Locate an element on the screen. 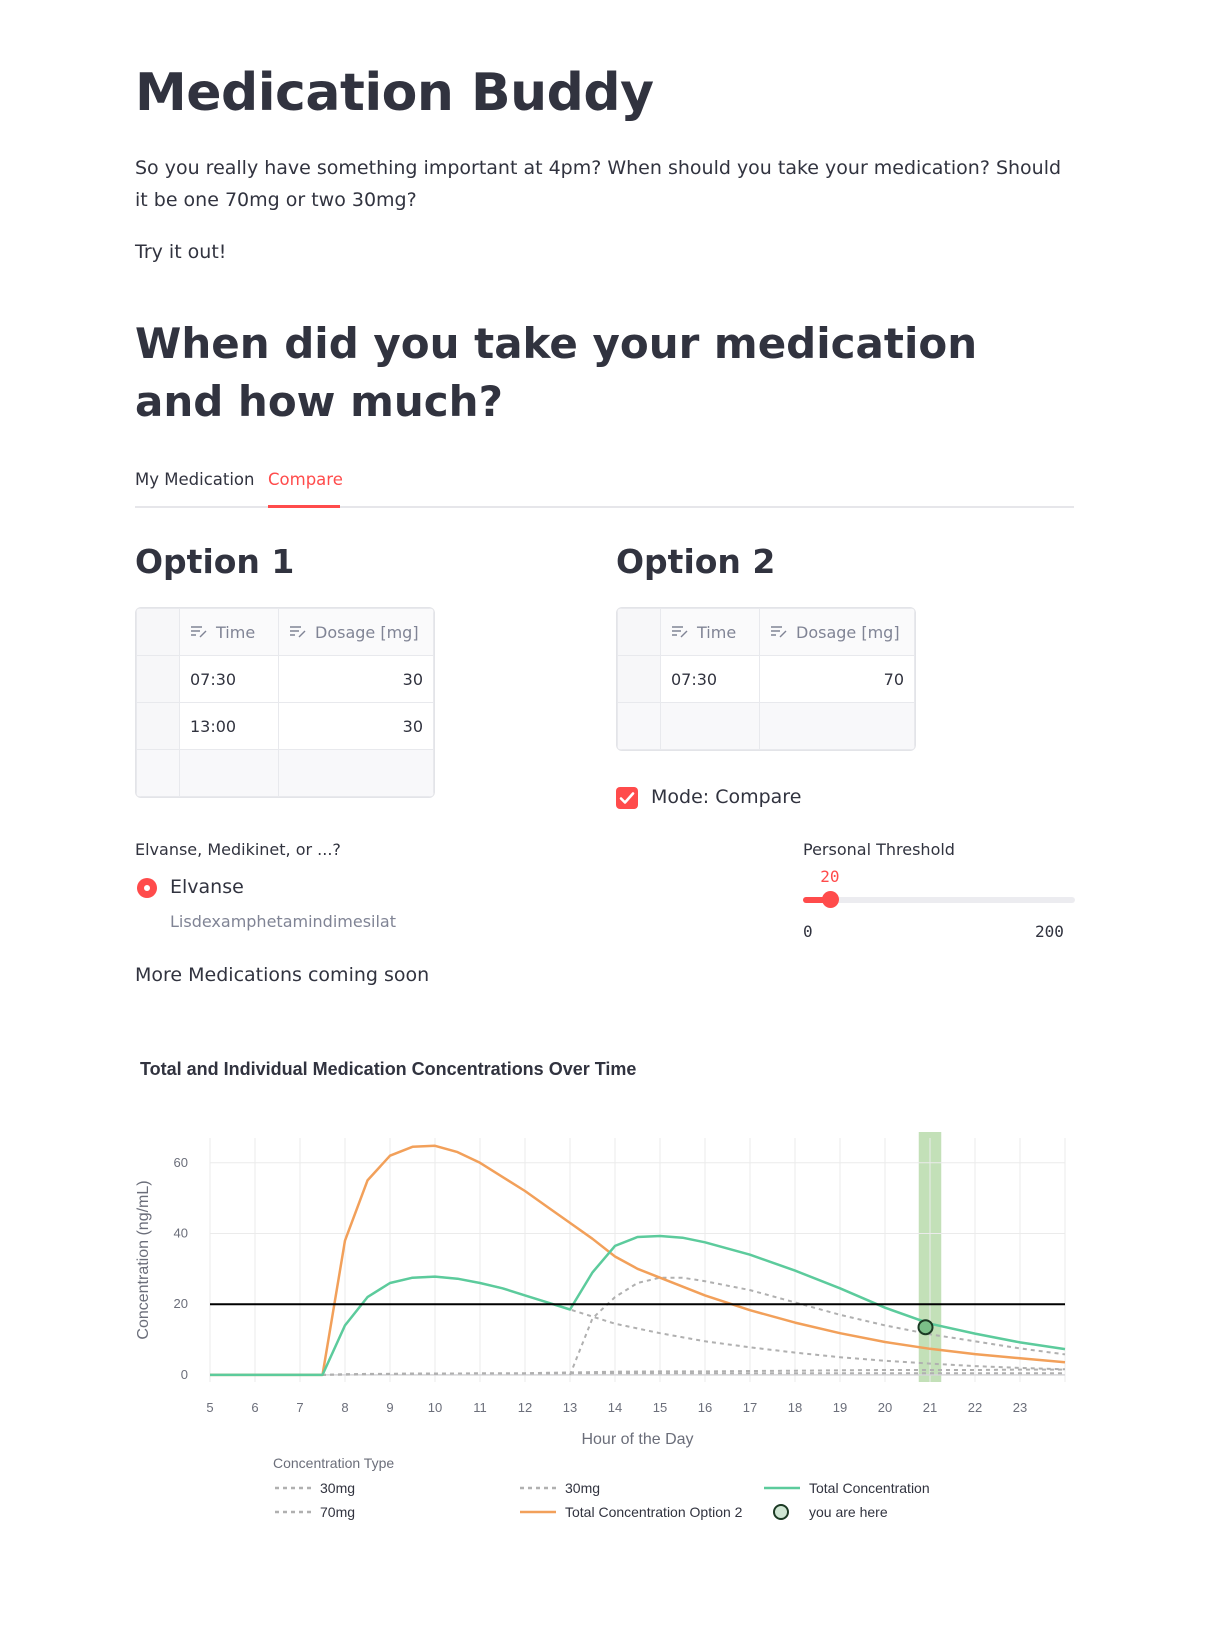 The width and height of the screenshot is (1218, 1646). x-tick-label: 13 is located at coordinates (570, 1407).